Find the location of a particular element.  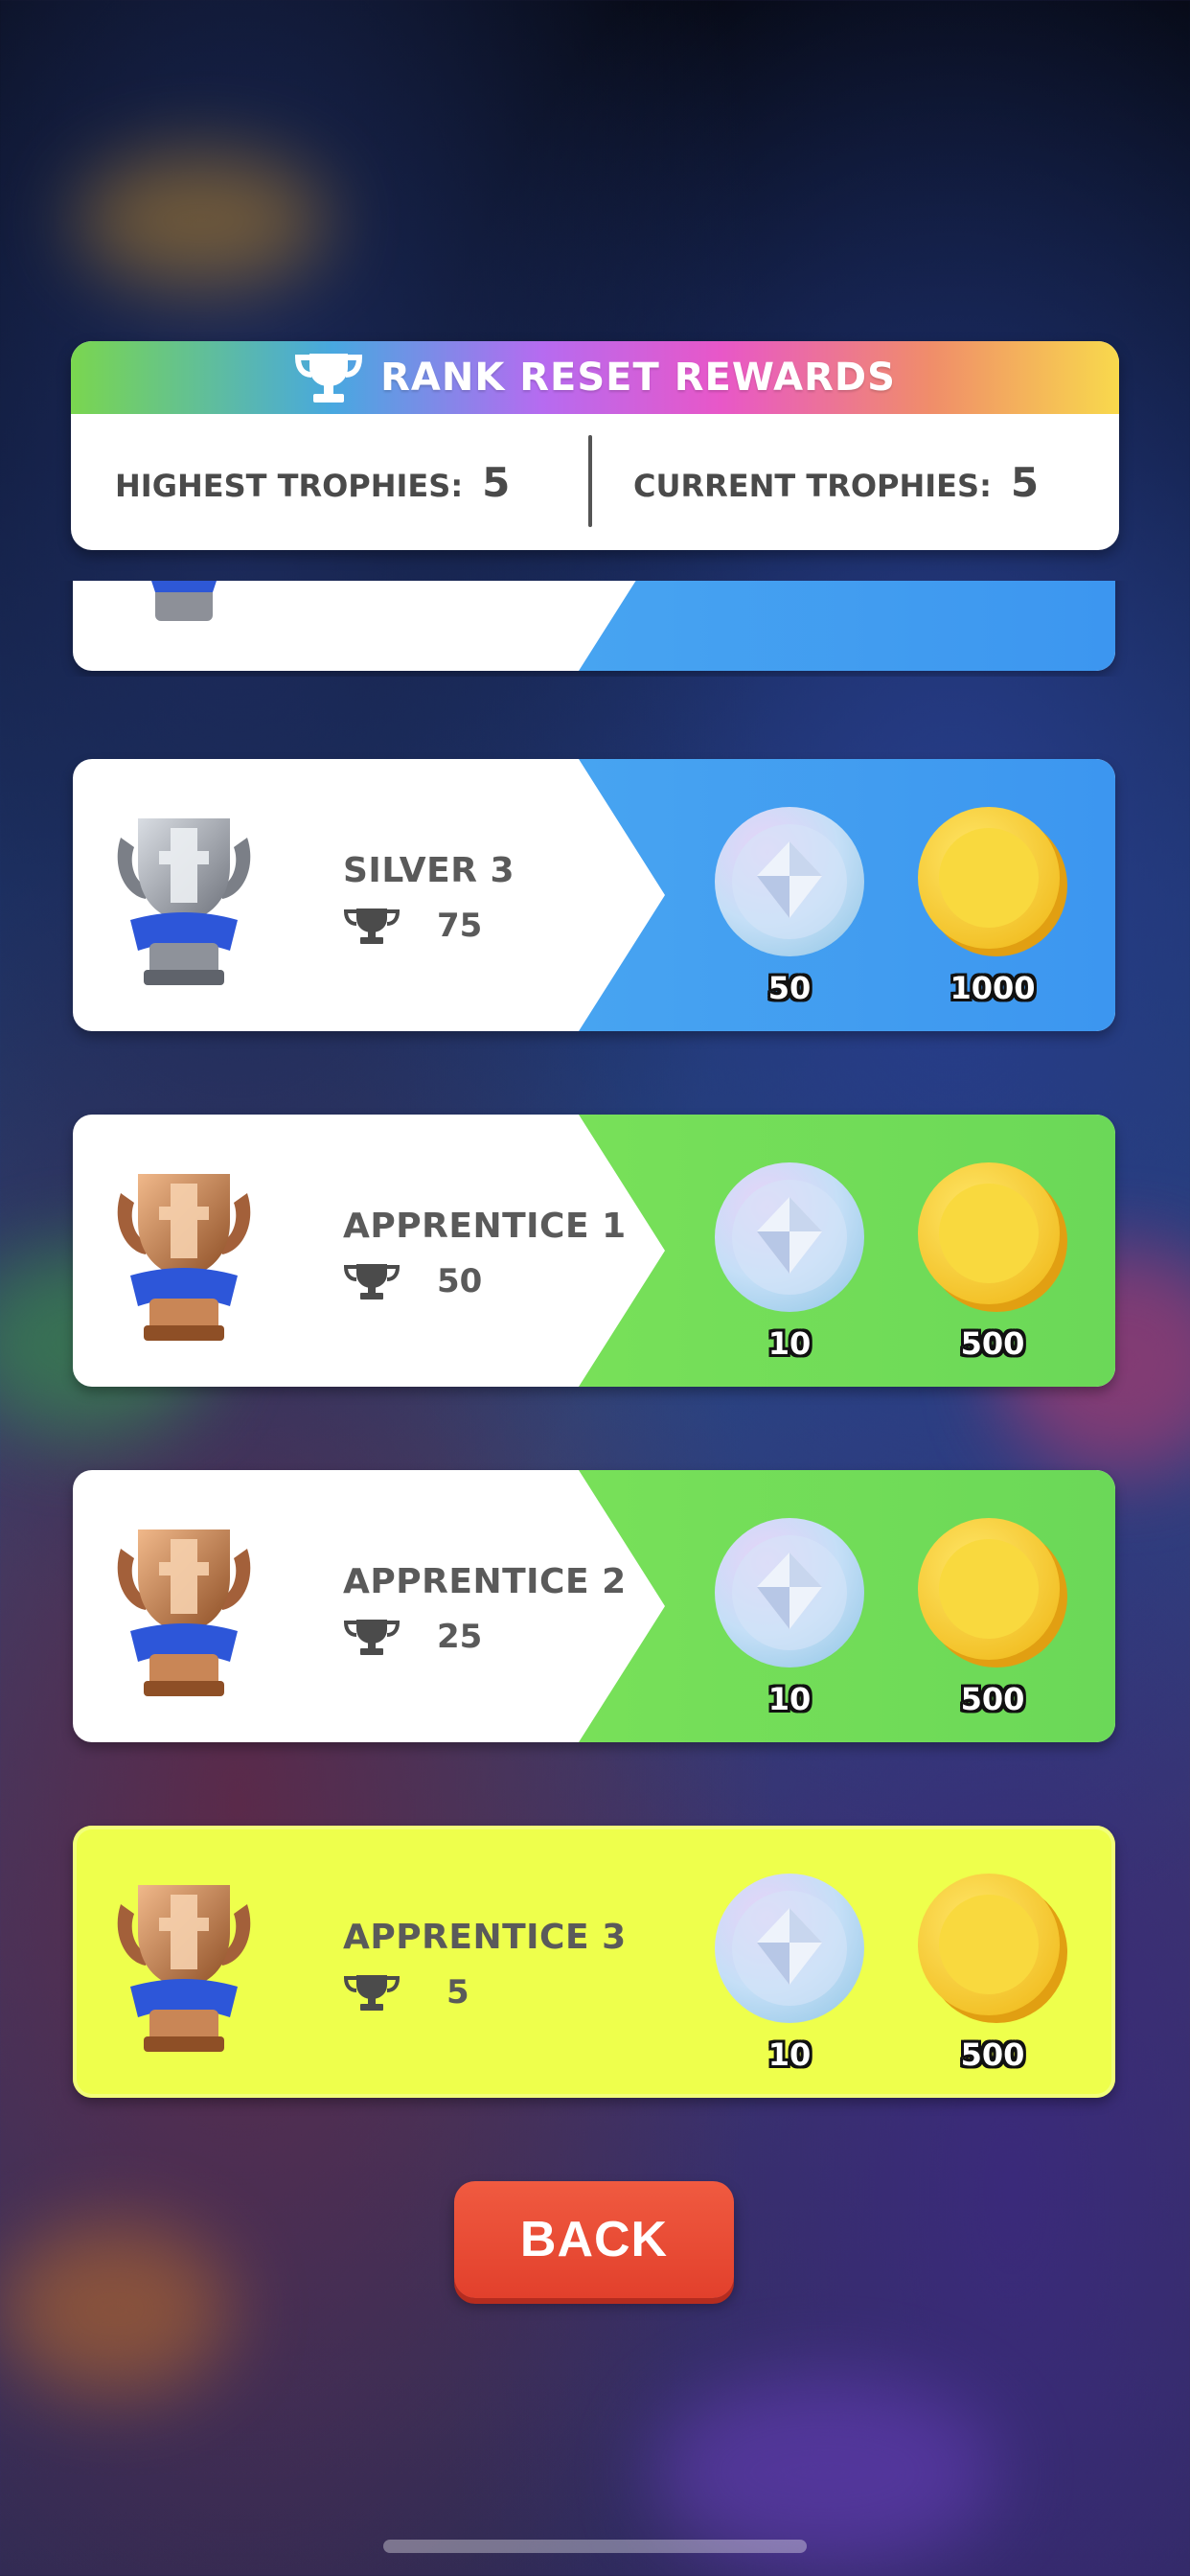

rank-trophies: 5 is located at coordinates (458, 1992).